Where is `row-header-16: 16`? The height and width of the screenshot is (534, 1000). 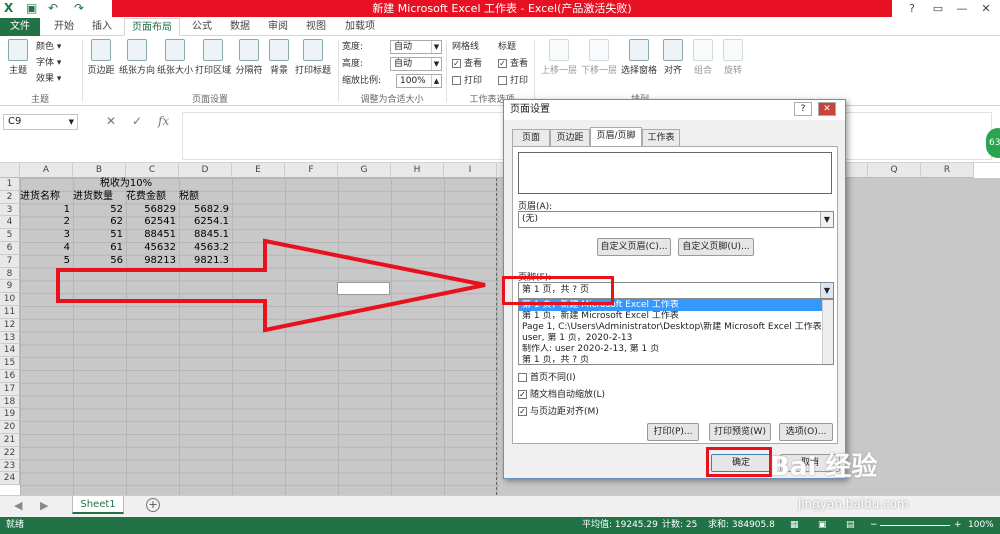
row-header-16: 16 is located at coordinates (10, 376).